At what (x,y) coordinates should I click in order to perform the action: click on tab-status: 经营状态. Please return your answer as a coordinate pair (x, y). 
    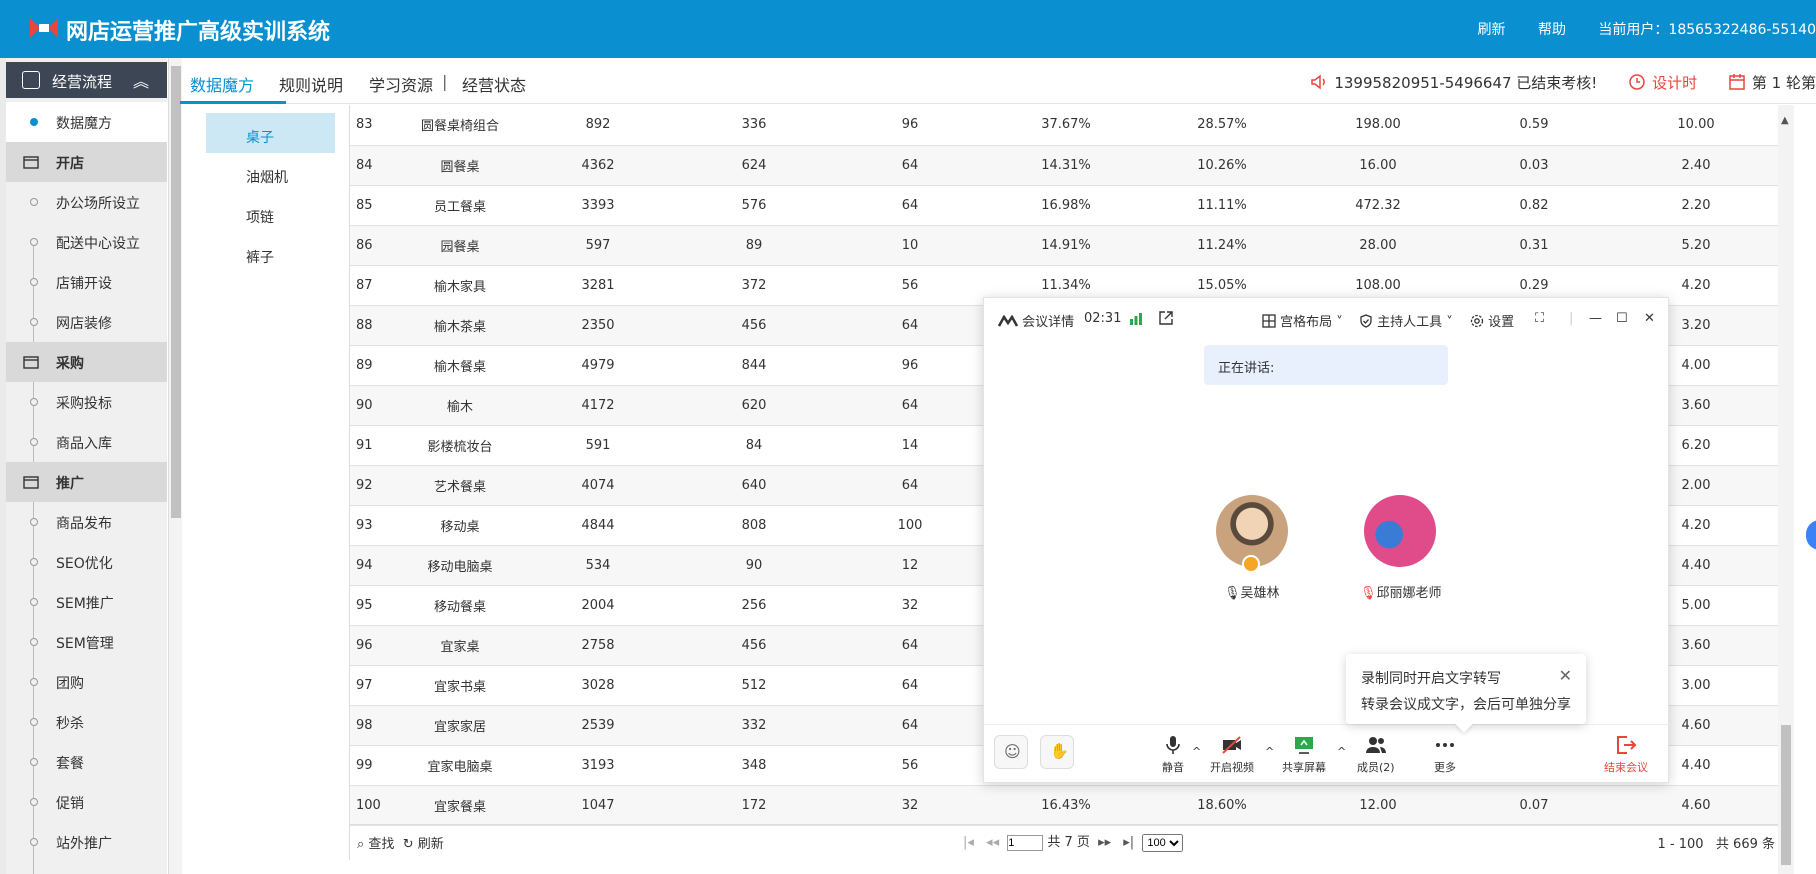
    Looking at the image, I should click on (494, 84).